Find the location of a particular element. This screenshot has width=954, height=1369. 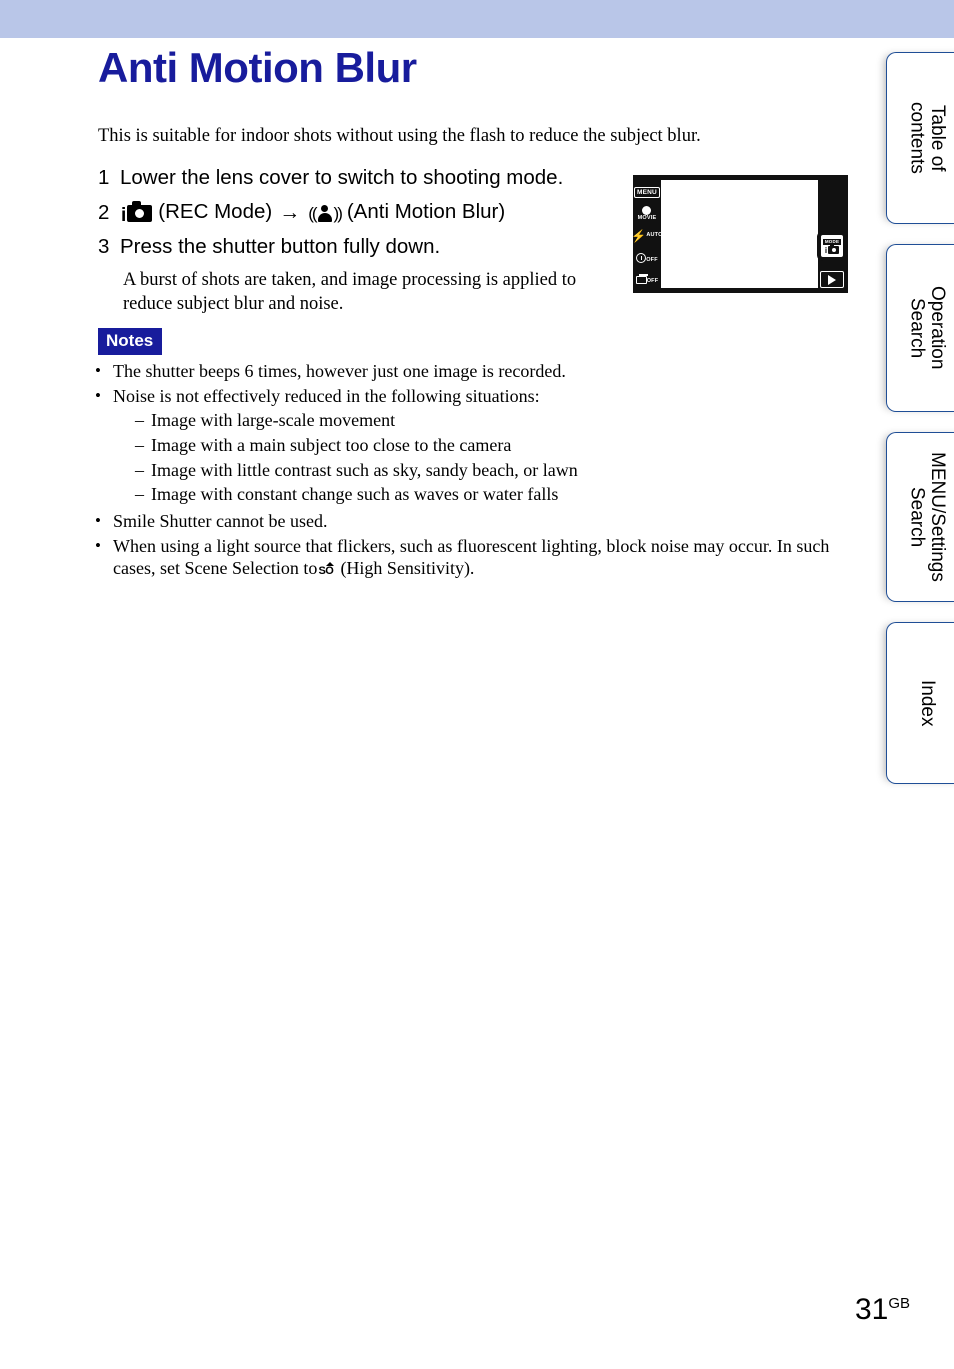

page-title: Anti Motion Blur is located at coordinates (257, 67).